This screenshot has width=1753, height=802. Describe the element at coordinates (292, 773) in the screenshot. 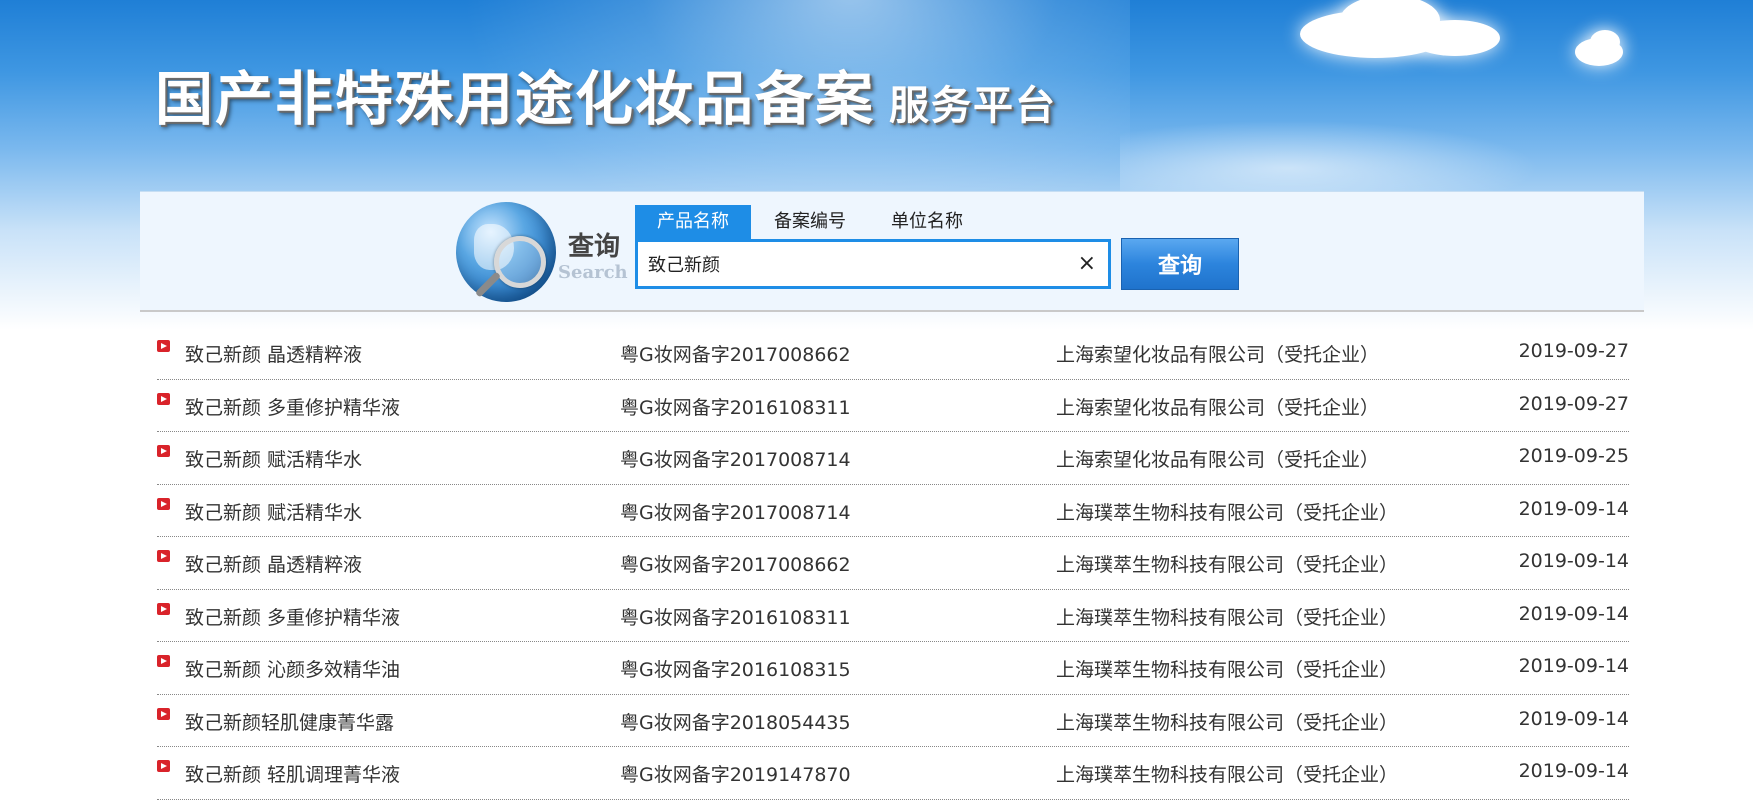

I see `product-name-link: 致己新颜 轻肌调理菁华液` at that location.